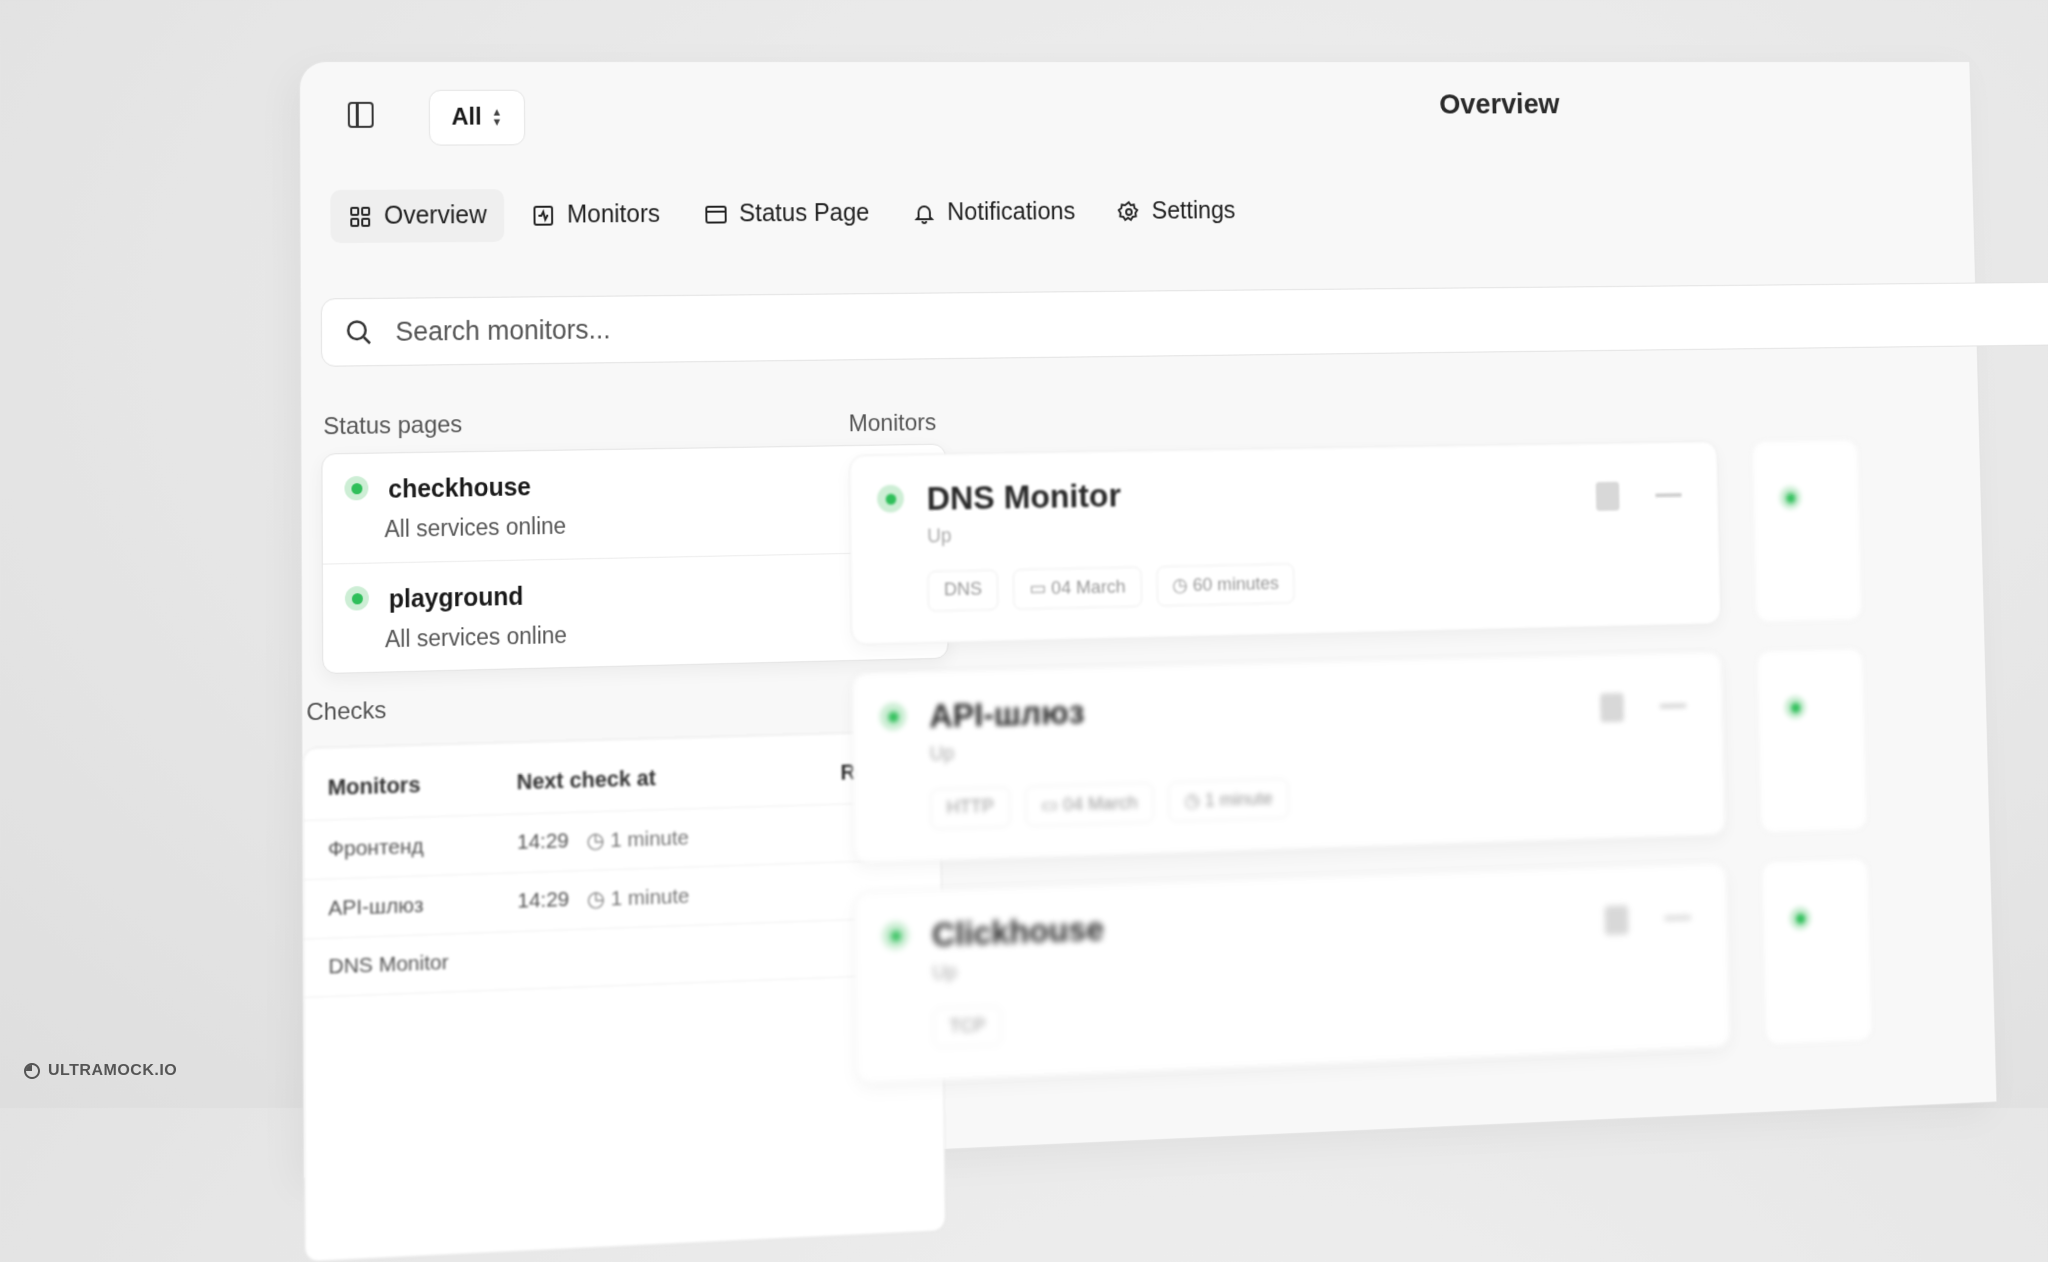 This screenshot has width=2048, height=1262. I want to click on grid-icon, so click(360, 216).